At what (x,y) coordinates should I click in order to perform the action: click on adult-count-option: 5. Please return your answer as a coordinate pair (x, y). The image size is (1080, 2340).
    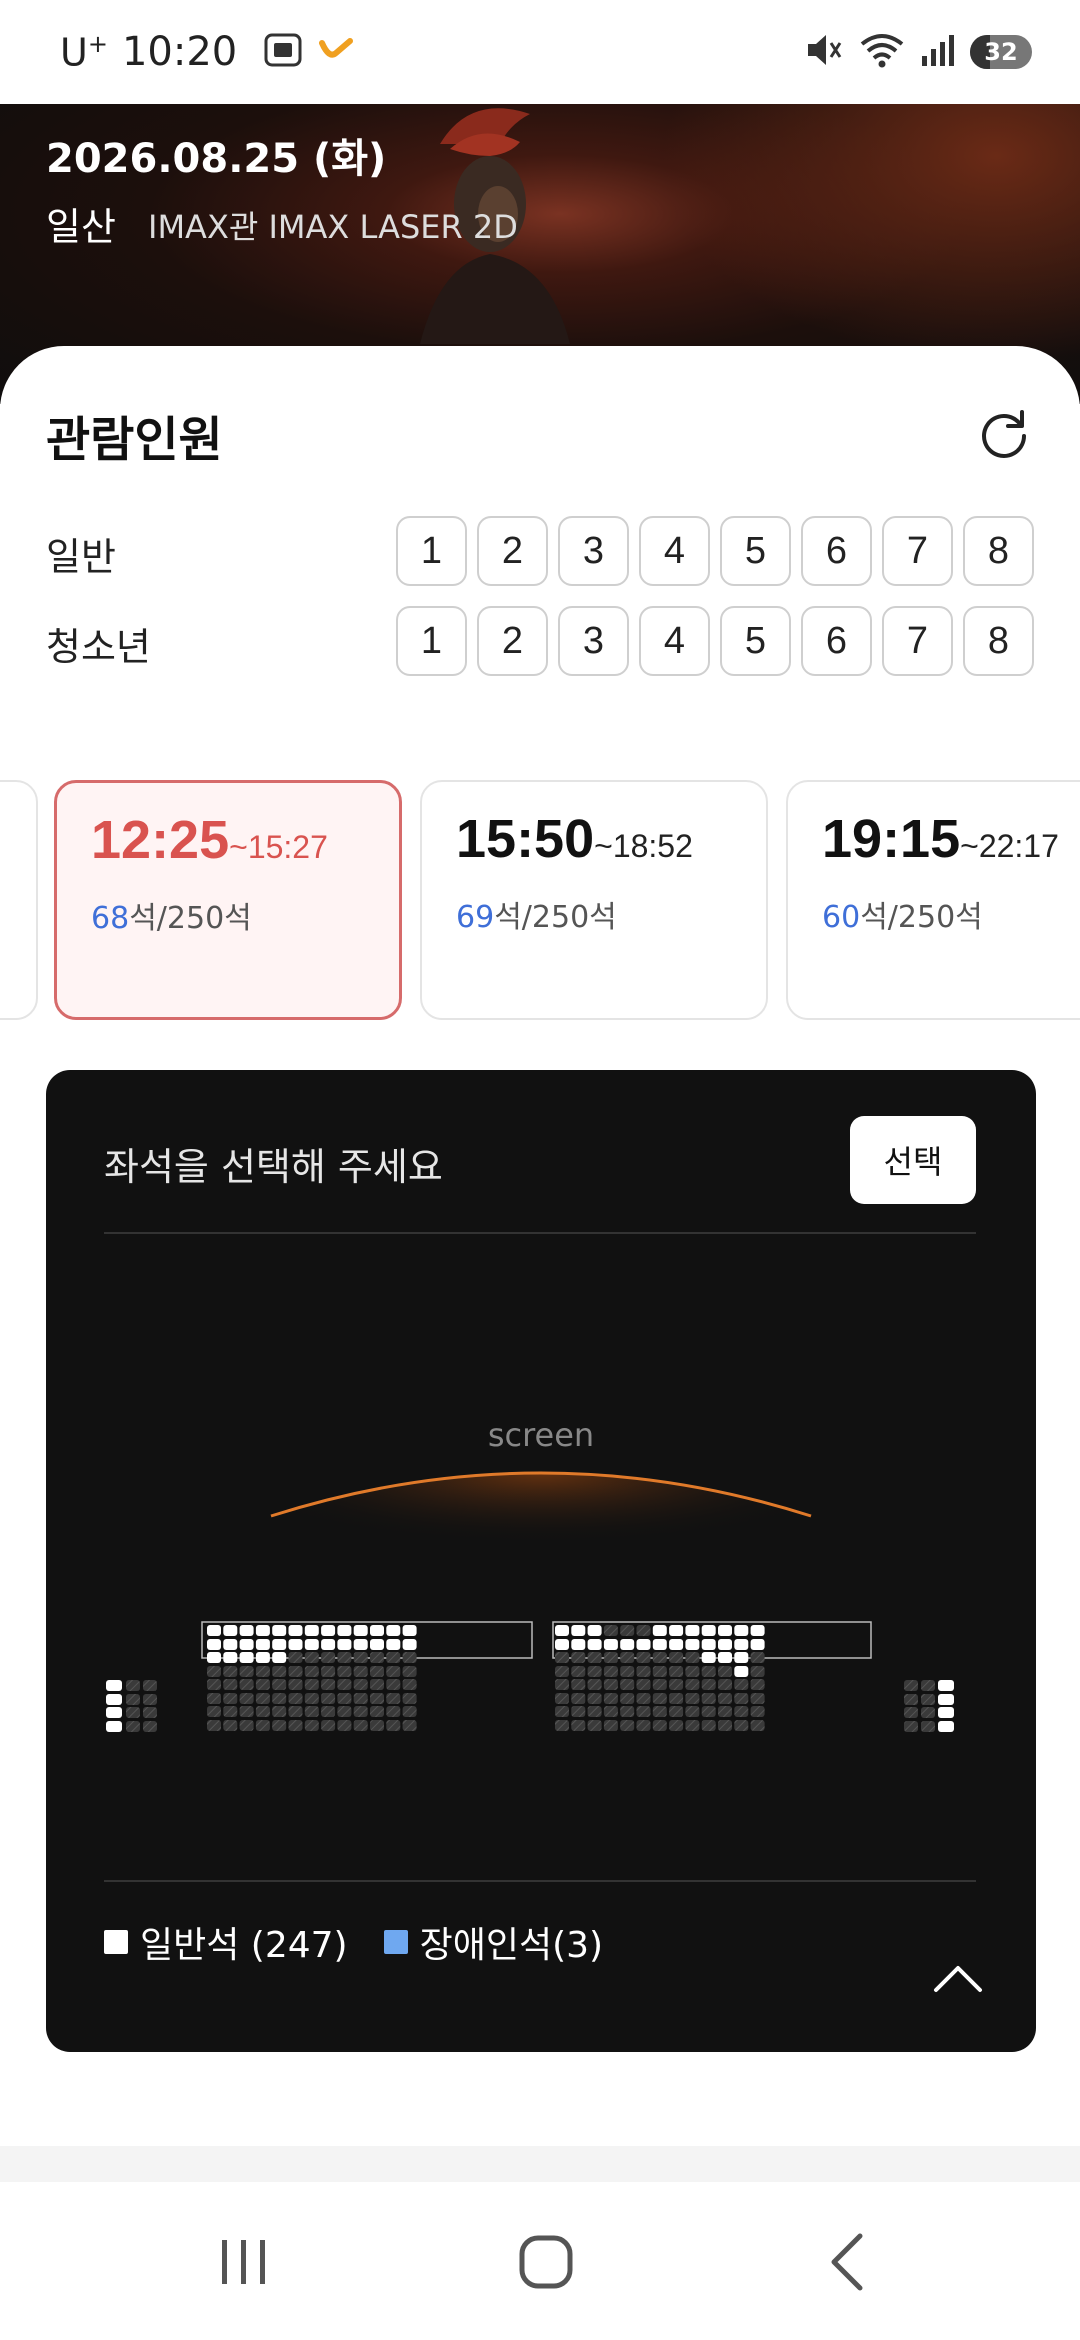
    Looking at the image, I should click on (755, 551).